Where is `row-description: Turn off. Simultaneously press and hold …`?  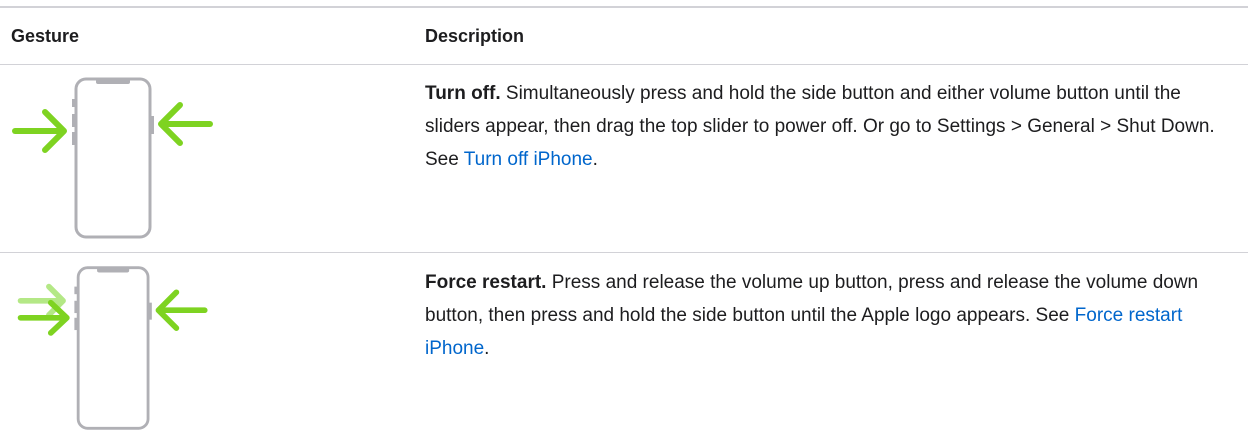
row-description: Turn off. Simultaneously press and hold … is located at coordinates (830, 126).